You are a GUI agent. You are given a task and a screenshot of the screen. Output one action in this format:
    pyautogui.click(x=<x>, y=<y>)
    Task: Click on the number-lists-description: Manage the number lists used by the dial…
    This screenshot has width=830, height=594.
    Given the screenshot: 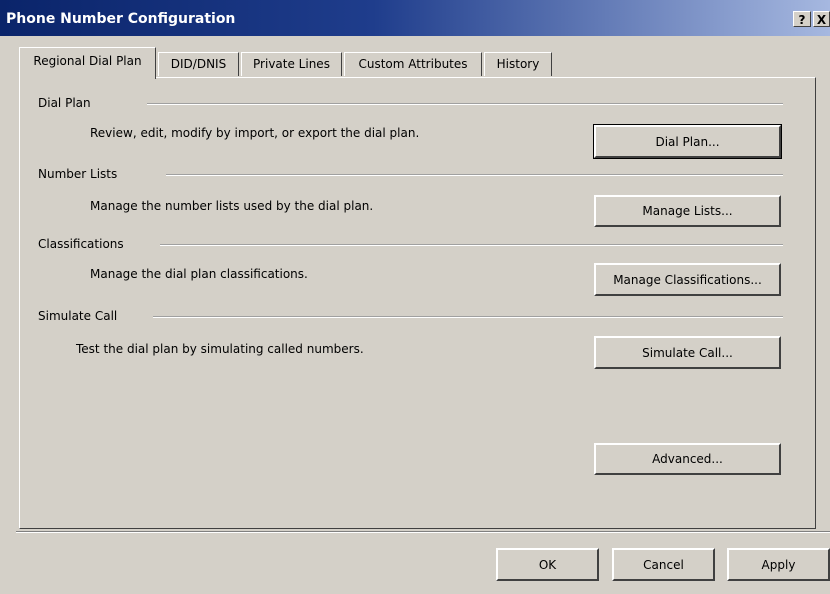 What is the action you would take?
    pyautogui.click(x=232, y=206)
    